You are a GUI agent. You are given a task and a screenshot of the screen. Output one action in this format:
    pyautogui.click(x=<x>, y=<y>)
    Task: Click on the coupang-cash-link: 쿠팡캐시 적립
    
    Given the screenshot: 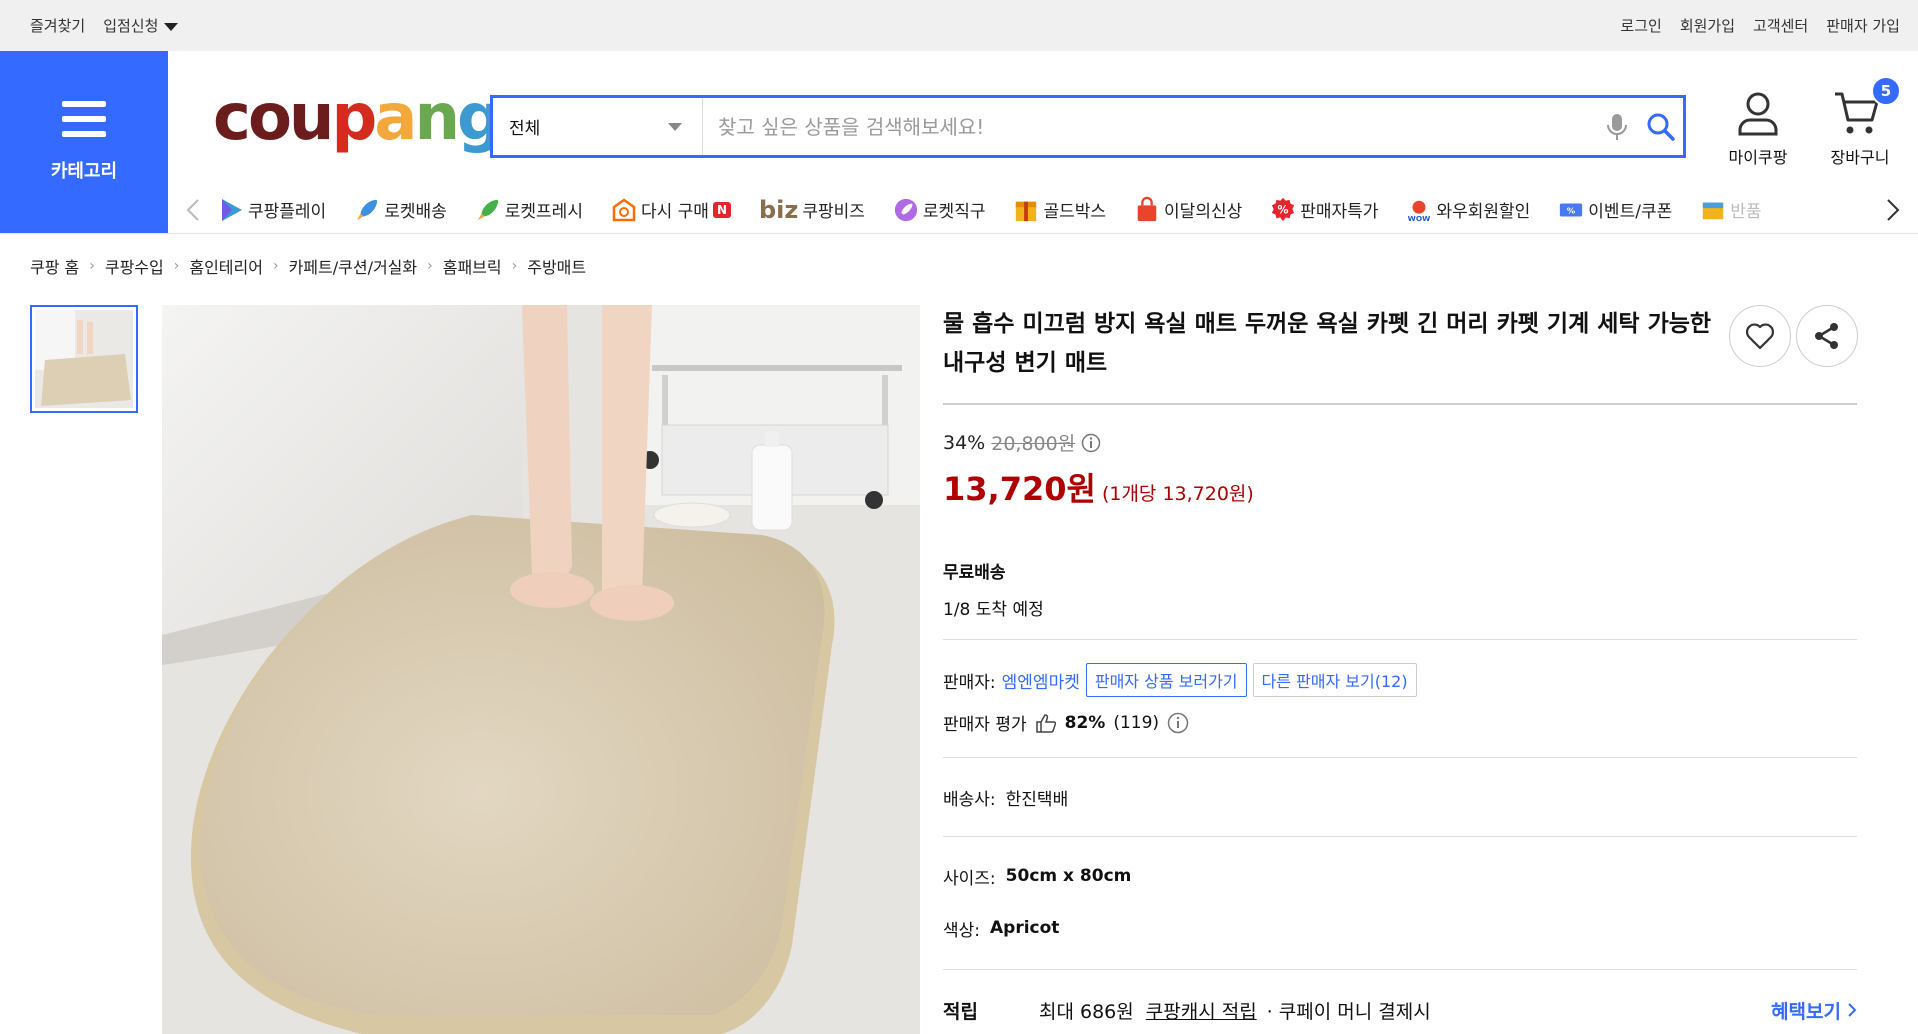 What is the action you would take?
    pyautogui.click(x=1201, y=1010)
    